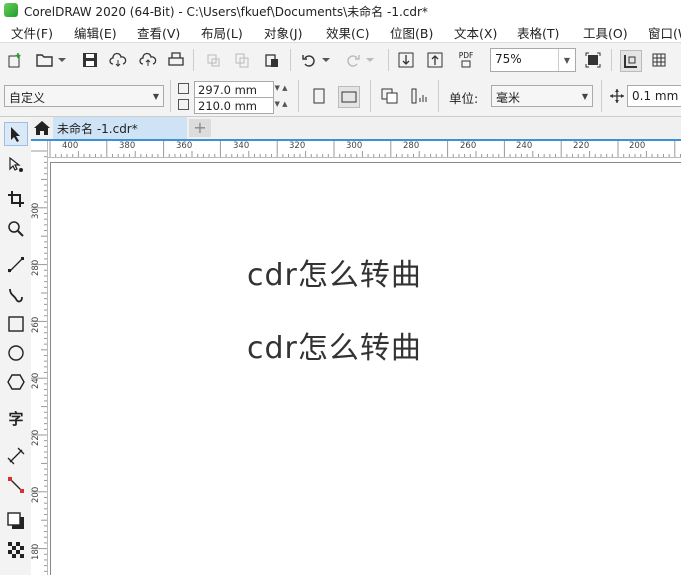  I want to click on ruler-label: 240, so click(36, 380).